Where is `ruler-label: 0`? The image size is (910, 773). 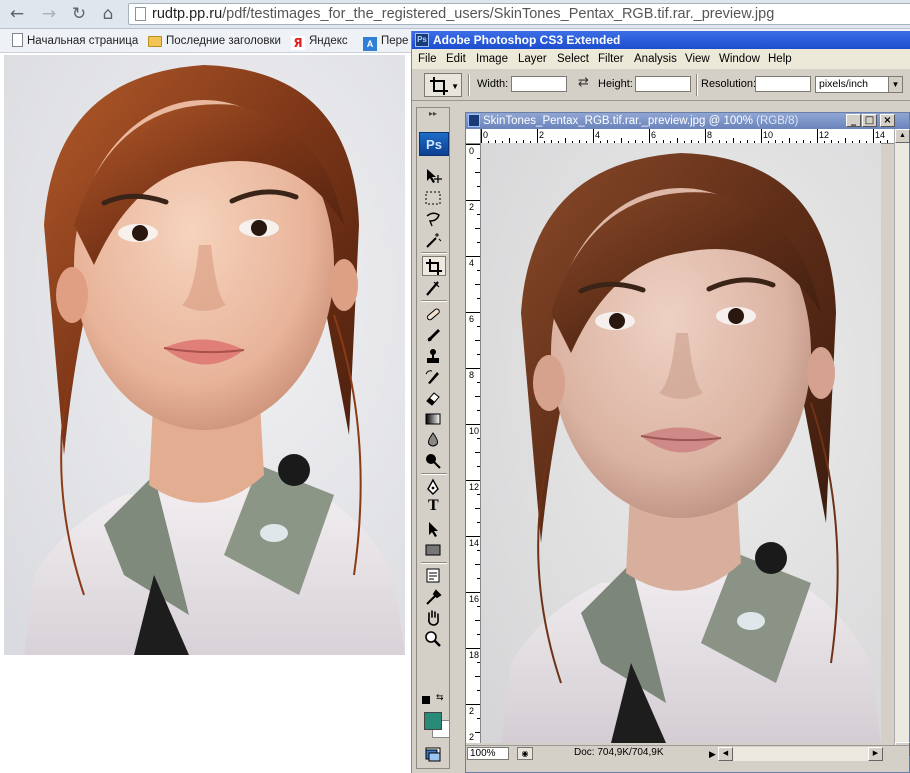 ruler-label: 0 is located at coordinates (472, 151).